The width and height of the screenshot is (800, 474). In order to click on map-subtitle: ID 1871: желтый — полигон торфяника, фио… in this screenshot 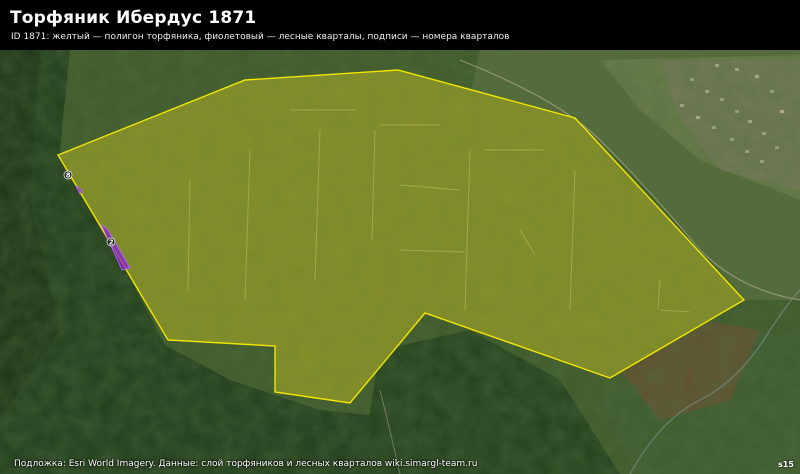, I will do `click(260, 37)`.